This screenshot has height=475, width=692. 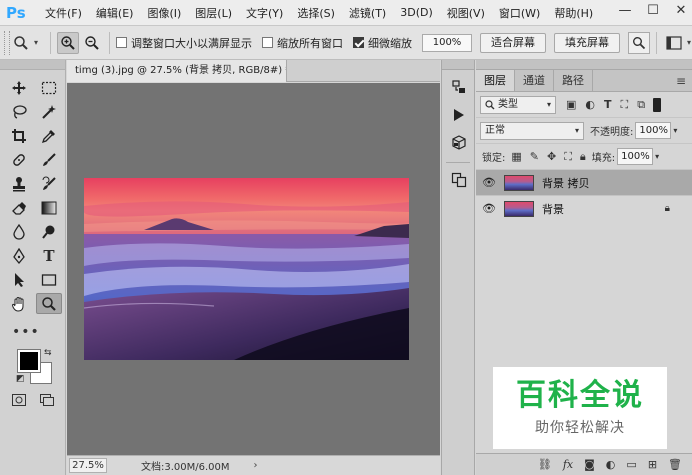 What do you see at coordinates (590, 105) in the screenshot?
I see `filter-adjustment-icon: ◐` at bounding box center [590, 105].